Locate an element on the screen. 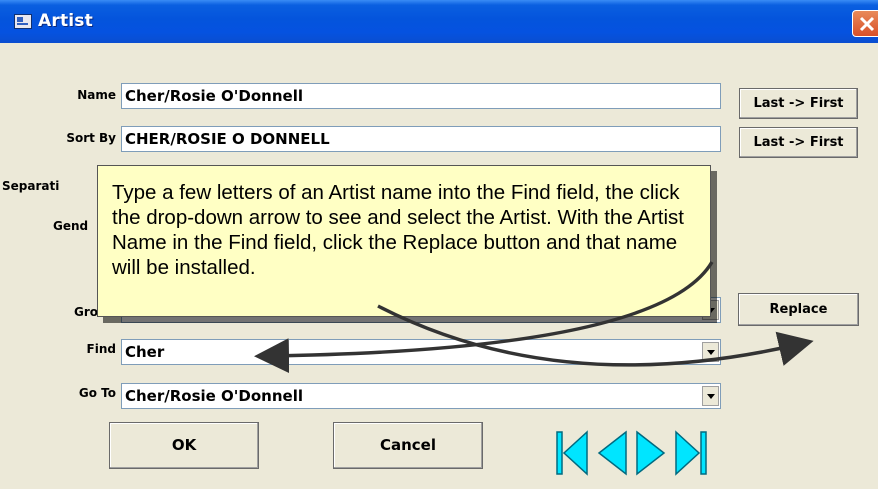  annotation-arrows is located at coordinates (534, 317).